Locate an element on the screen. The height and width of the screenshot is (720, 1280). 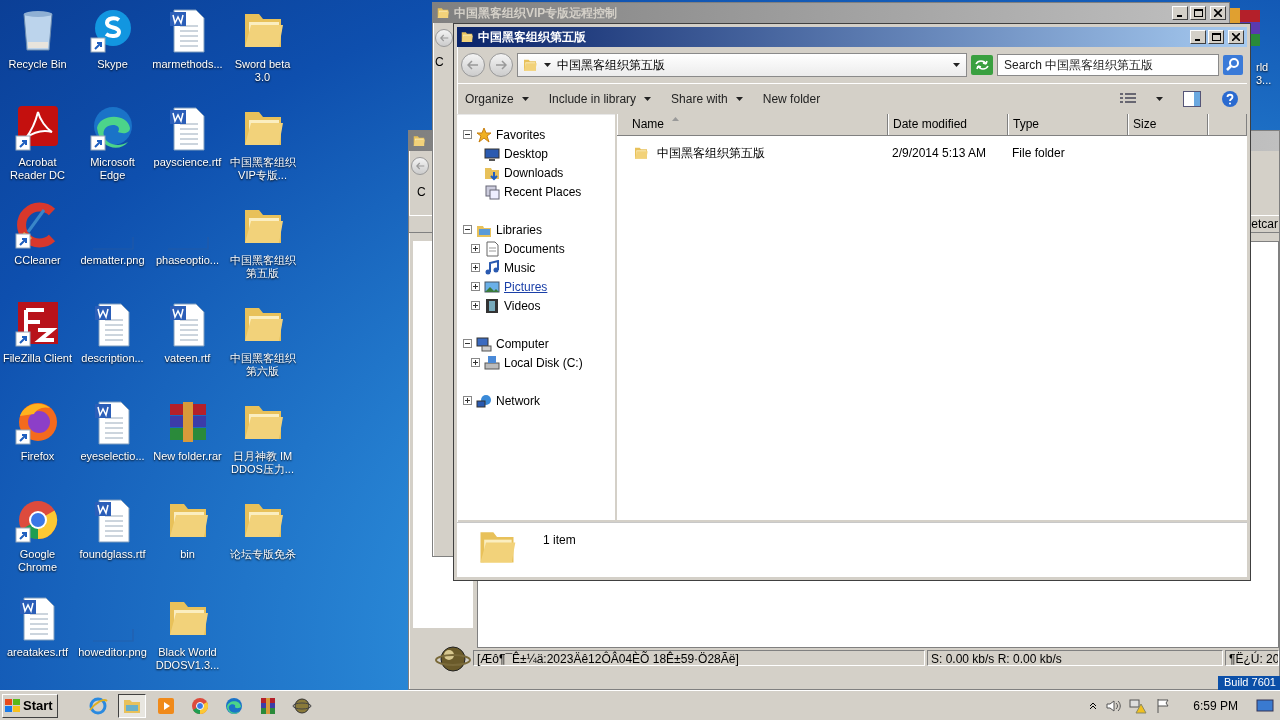
close-button is located at coordinates (1236, 37).